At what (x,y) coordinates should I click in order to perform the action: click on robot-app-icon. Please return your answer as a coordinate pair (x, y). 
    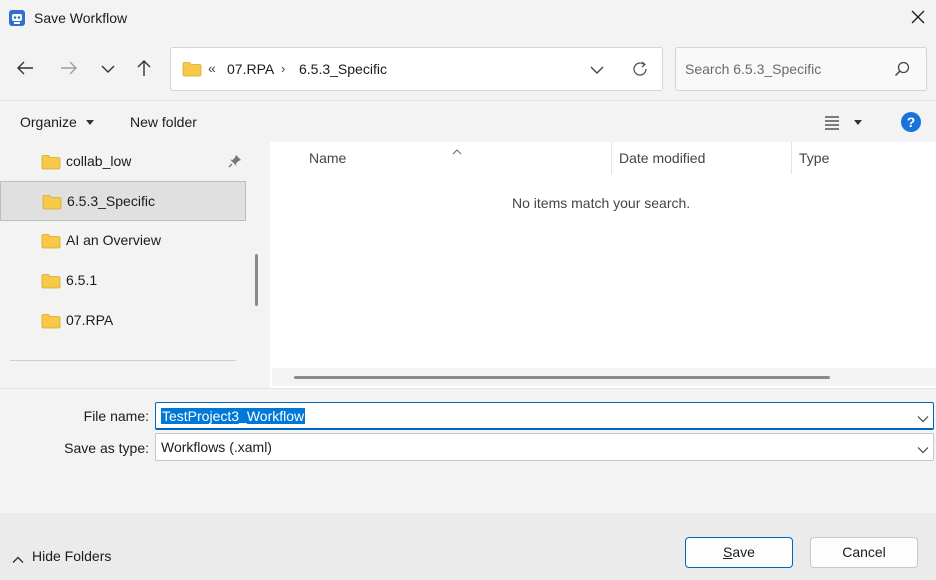
    Looking at the image, I should click on (17, 18).